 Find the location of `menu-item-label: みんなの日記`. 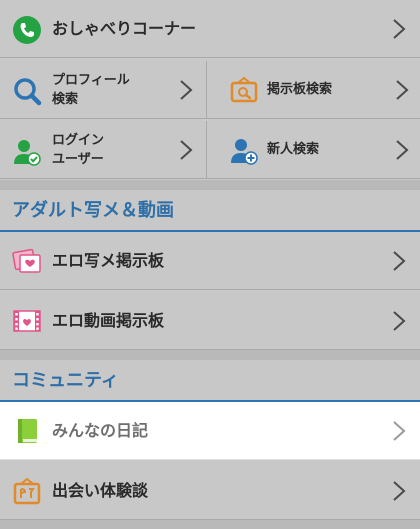

menu-item-label: みんなの日記 is located at coordinates (100, 430).